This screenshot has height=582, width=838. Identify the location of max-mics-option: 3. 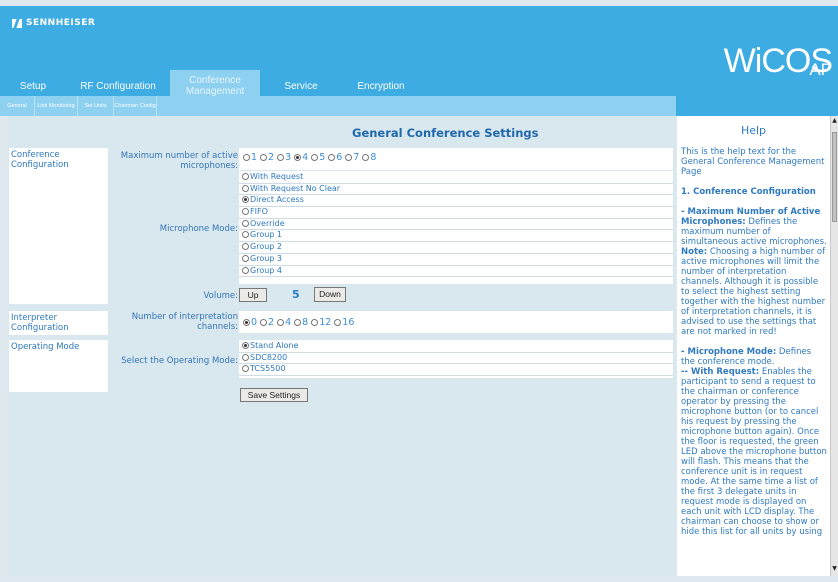
(284, 157).